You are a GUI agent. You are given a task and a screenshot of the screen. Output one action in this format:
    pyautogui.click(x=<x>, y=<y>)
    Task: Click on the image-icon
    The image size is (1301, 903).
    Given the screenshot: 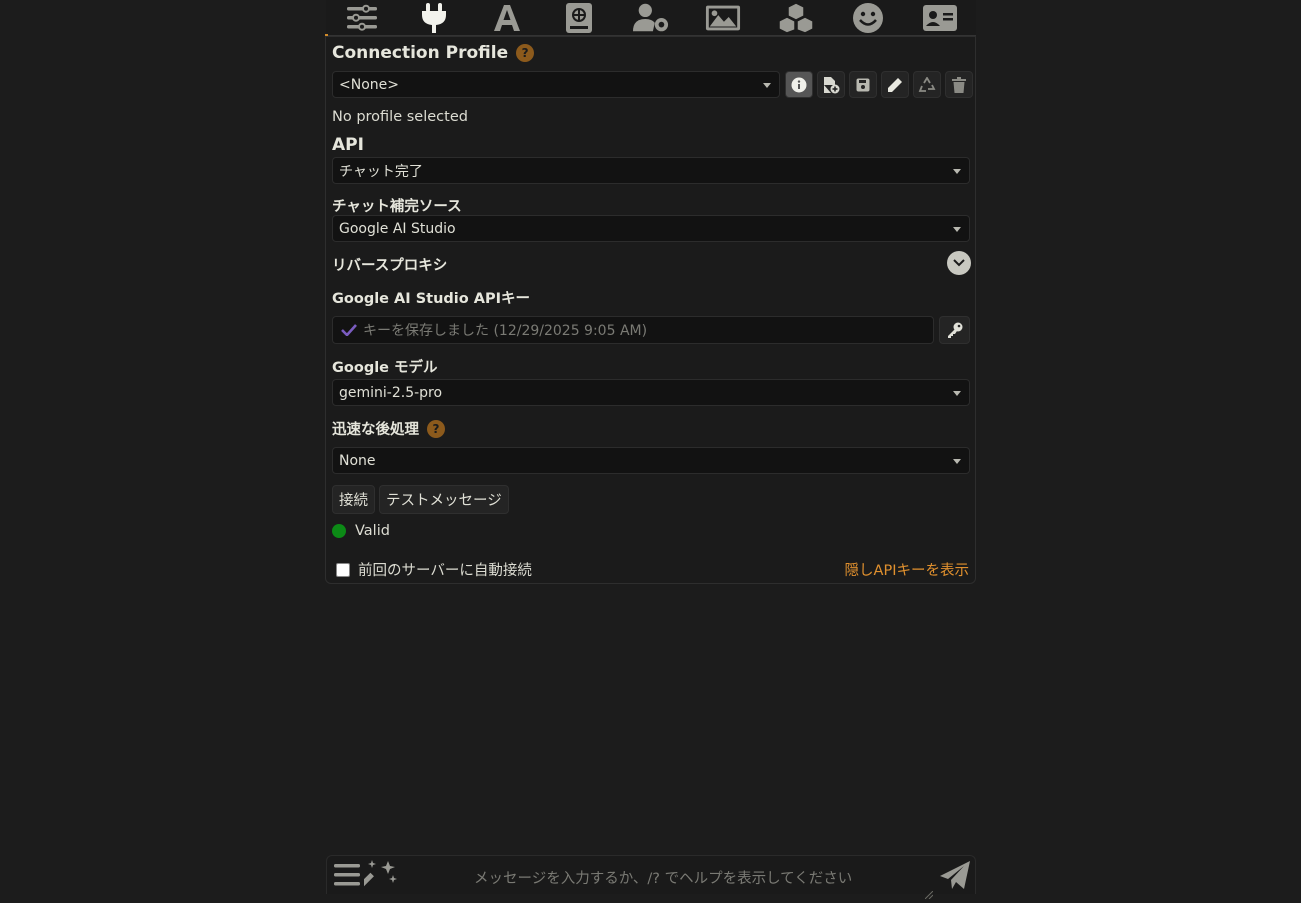 What is the action you would take?
    pyautogui.click(x=723, y=18)
    